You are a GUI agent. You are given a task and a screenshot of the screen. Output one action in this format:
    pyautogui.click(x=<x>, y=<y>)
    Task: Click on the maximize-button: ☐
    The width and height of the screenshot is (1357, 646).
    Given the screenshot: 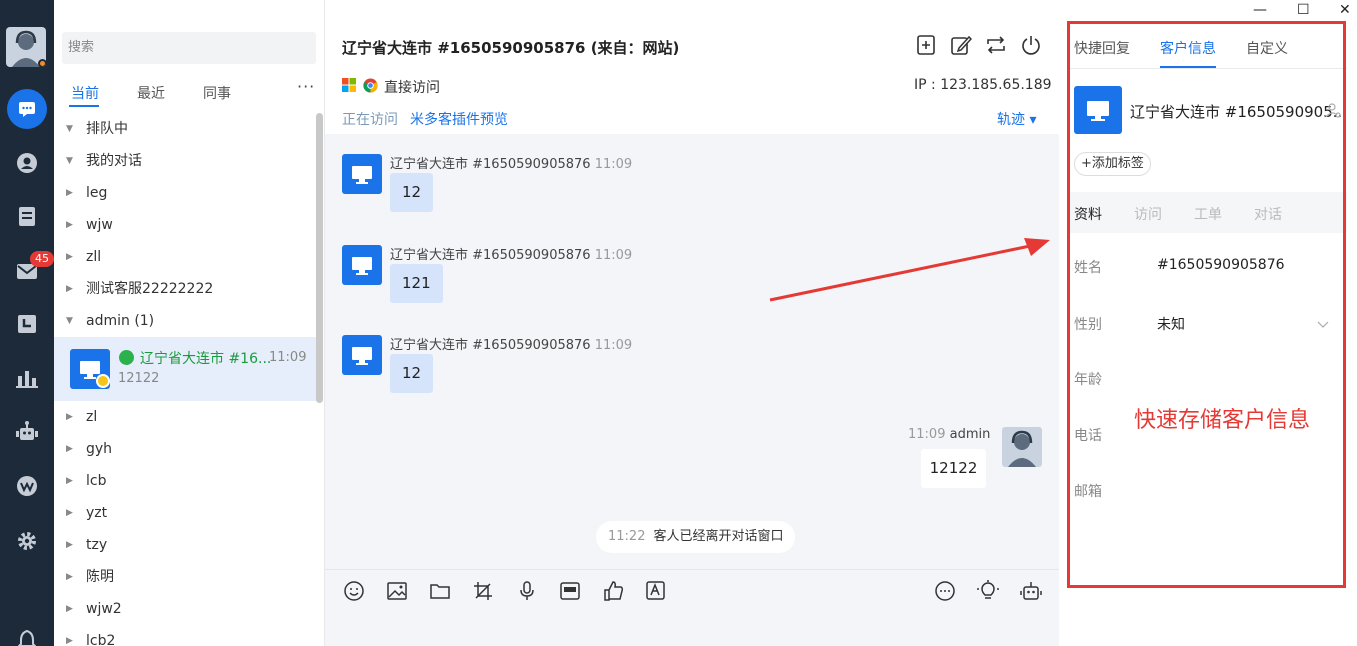 What is the action you would take?
    pyautogui.click(x=1303, y=10)
    